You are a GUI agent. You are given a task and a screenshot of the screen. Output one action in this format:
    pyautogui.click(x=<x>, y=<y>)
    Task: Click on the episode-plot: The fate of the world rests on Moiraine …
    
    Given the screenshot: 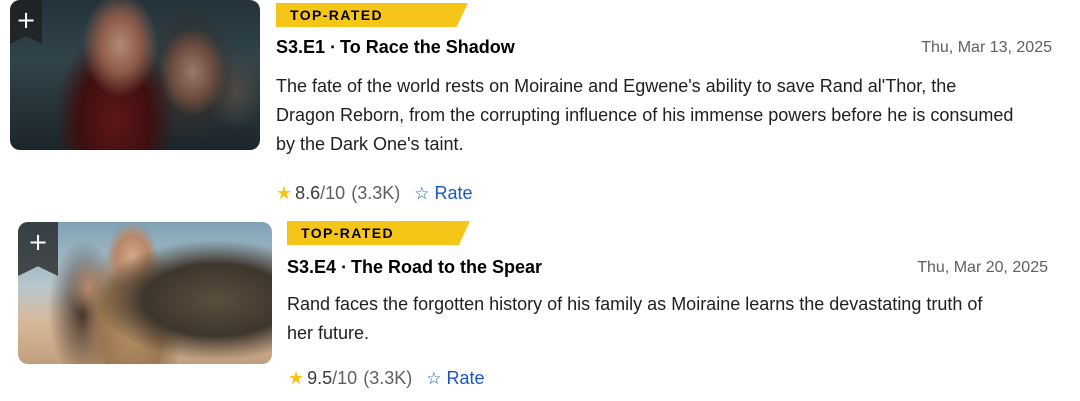 What is the action you would take?
    pyautogui.click(x=645, y=115)
    